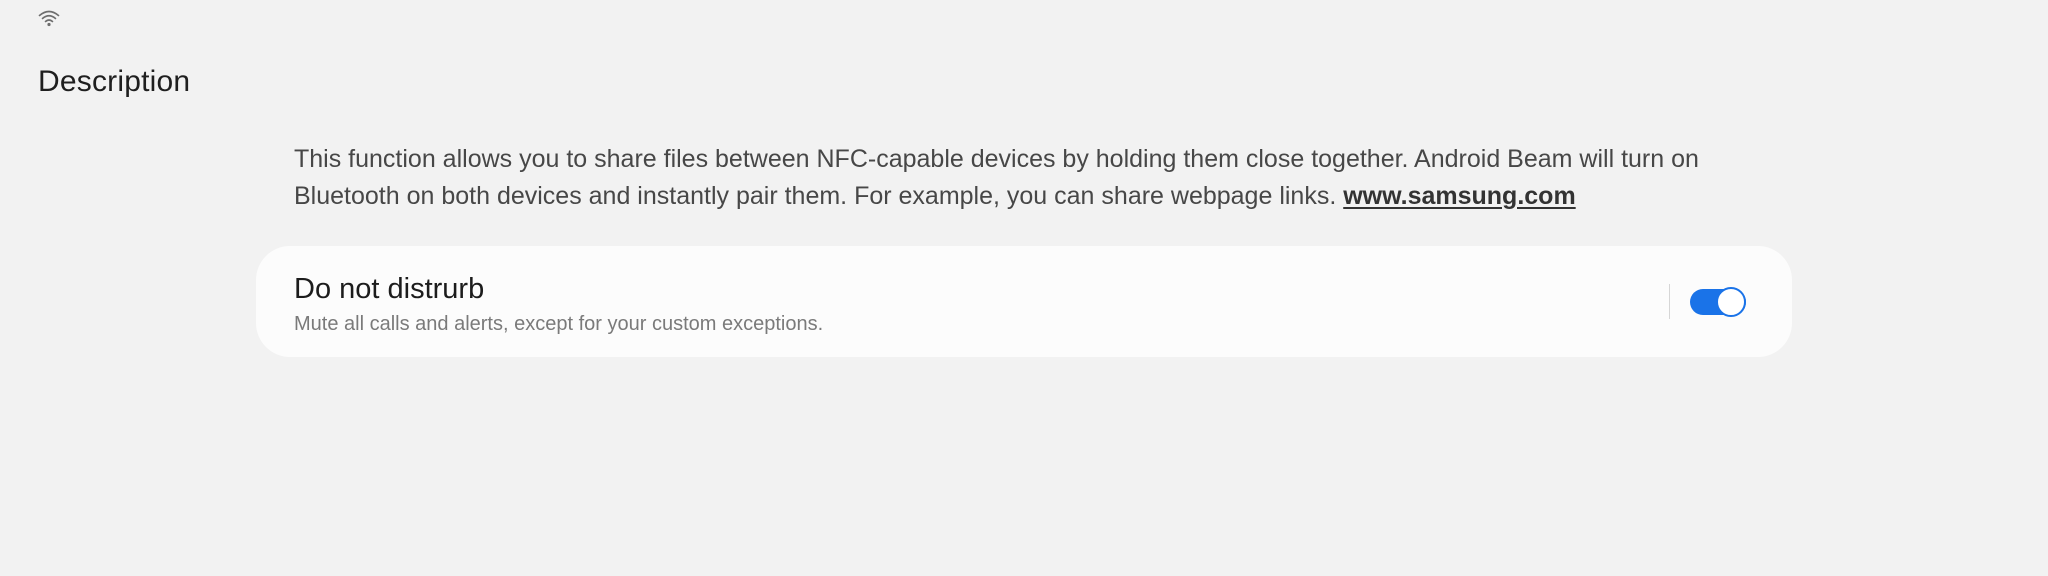 This screenshot has height=576, width=2048. What do you see at coordinates (49, 18) in the screenshot?
I see `wifi-icon` at bounding box center [49, 18].